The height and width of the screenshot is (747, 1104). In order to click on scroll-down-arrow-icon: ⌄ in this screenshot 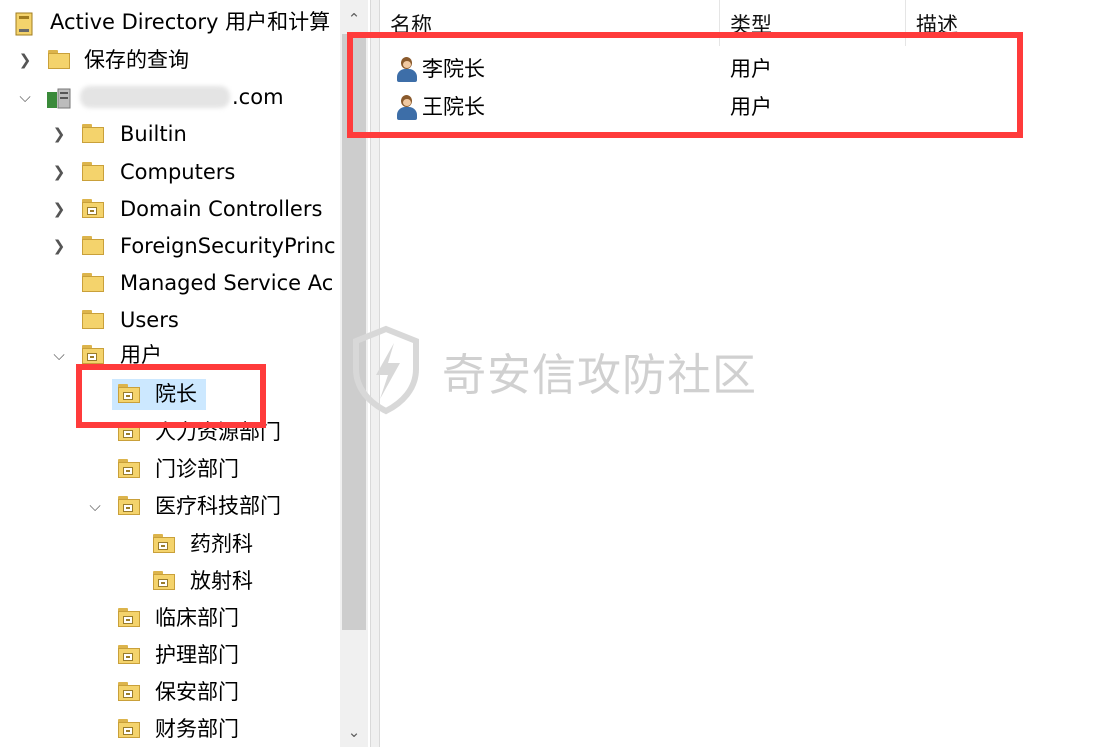, I will do `click(354, 732)`.